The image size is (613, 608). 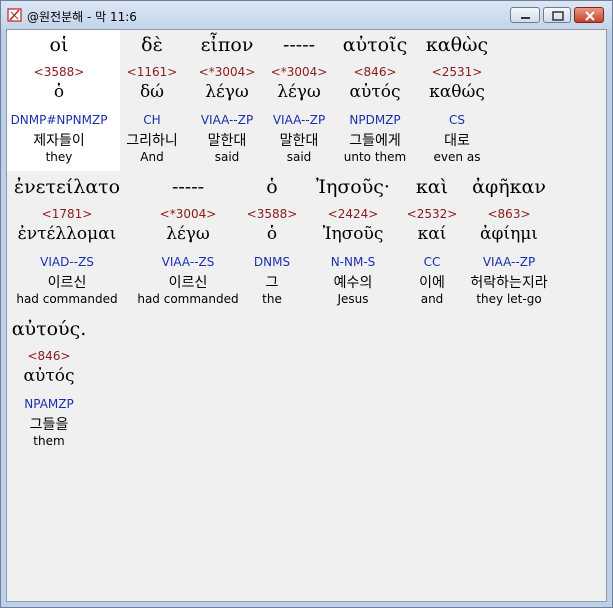 I want to click on morphology: CC, so click(x=432, y=262).